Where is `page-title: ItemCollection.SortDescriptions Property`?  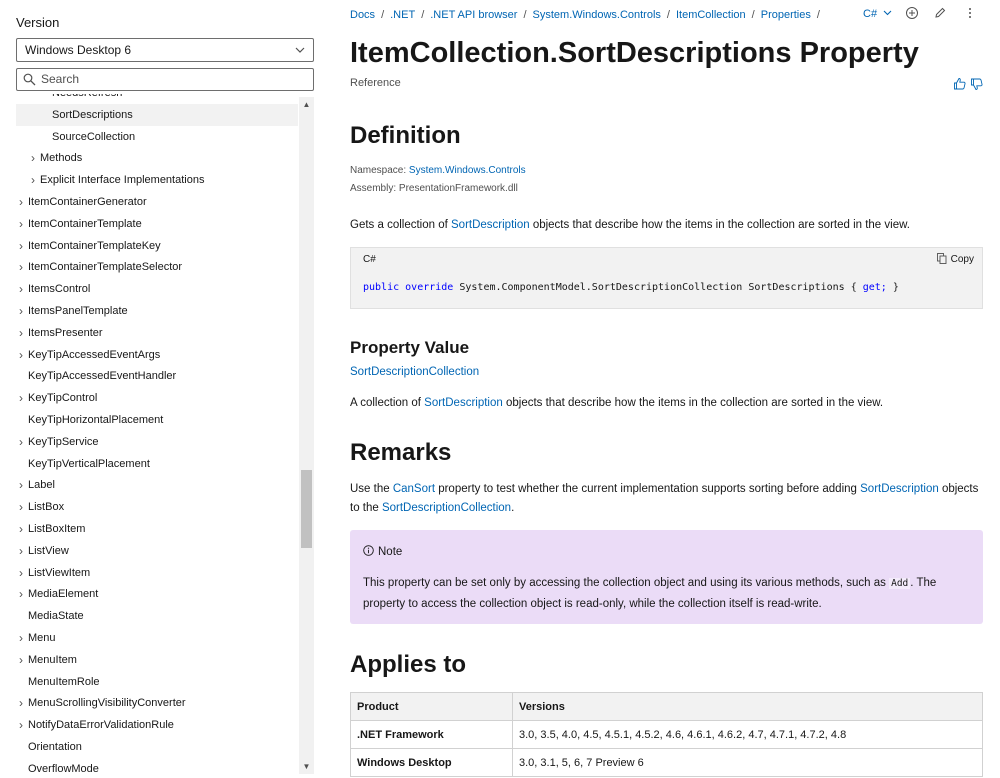
page-title: ItemCollection.SortDescriptions Property is located at coordinates (634, 53).